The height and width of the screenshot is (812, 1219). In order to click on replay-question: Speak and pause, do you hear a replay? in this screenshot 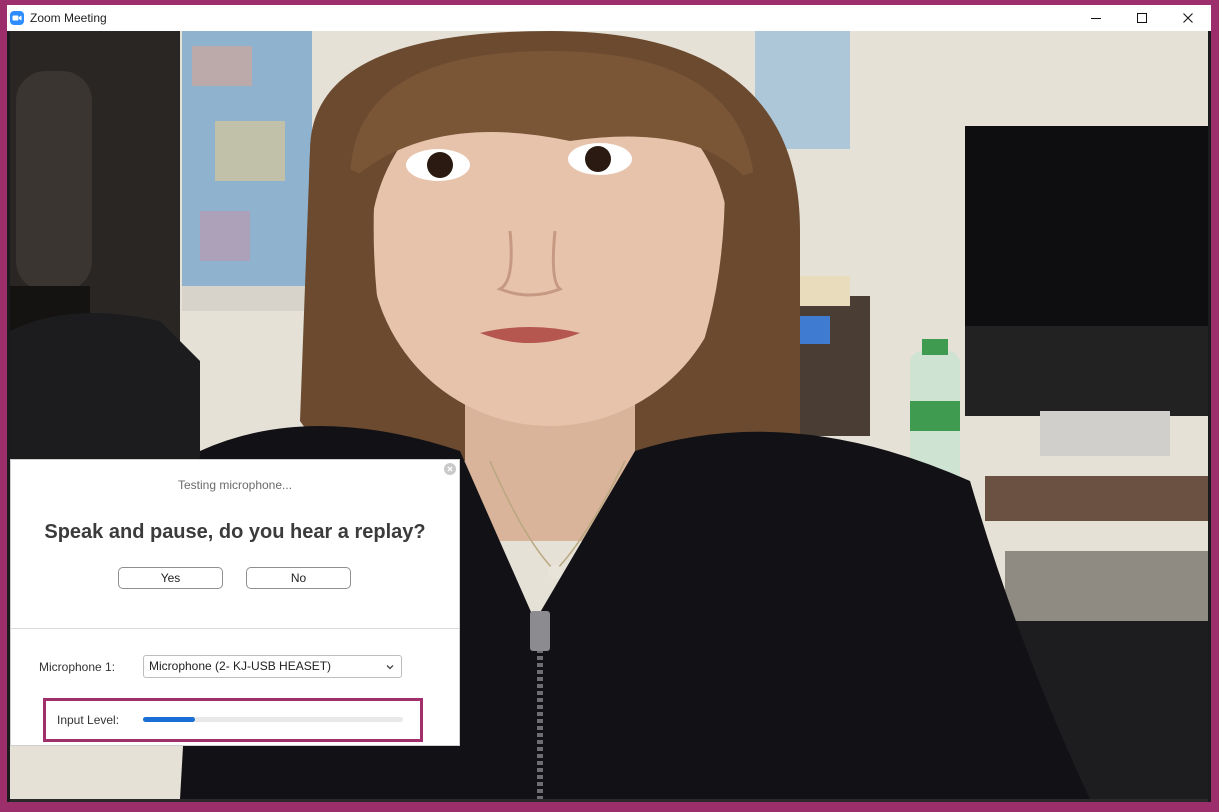, I will do `click(235, 532)`.